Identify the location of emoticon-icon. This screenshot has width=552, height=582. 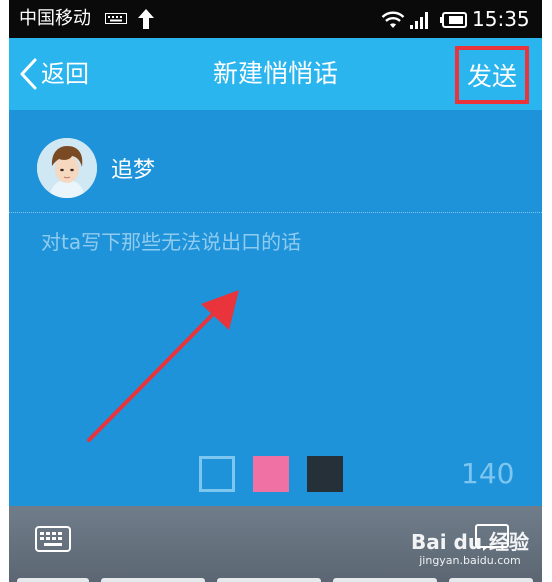
(492, 538).